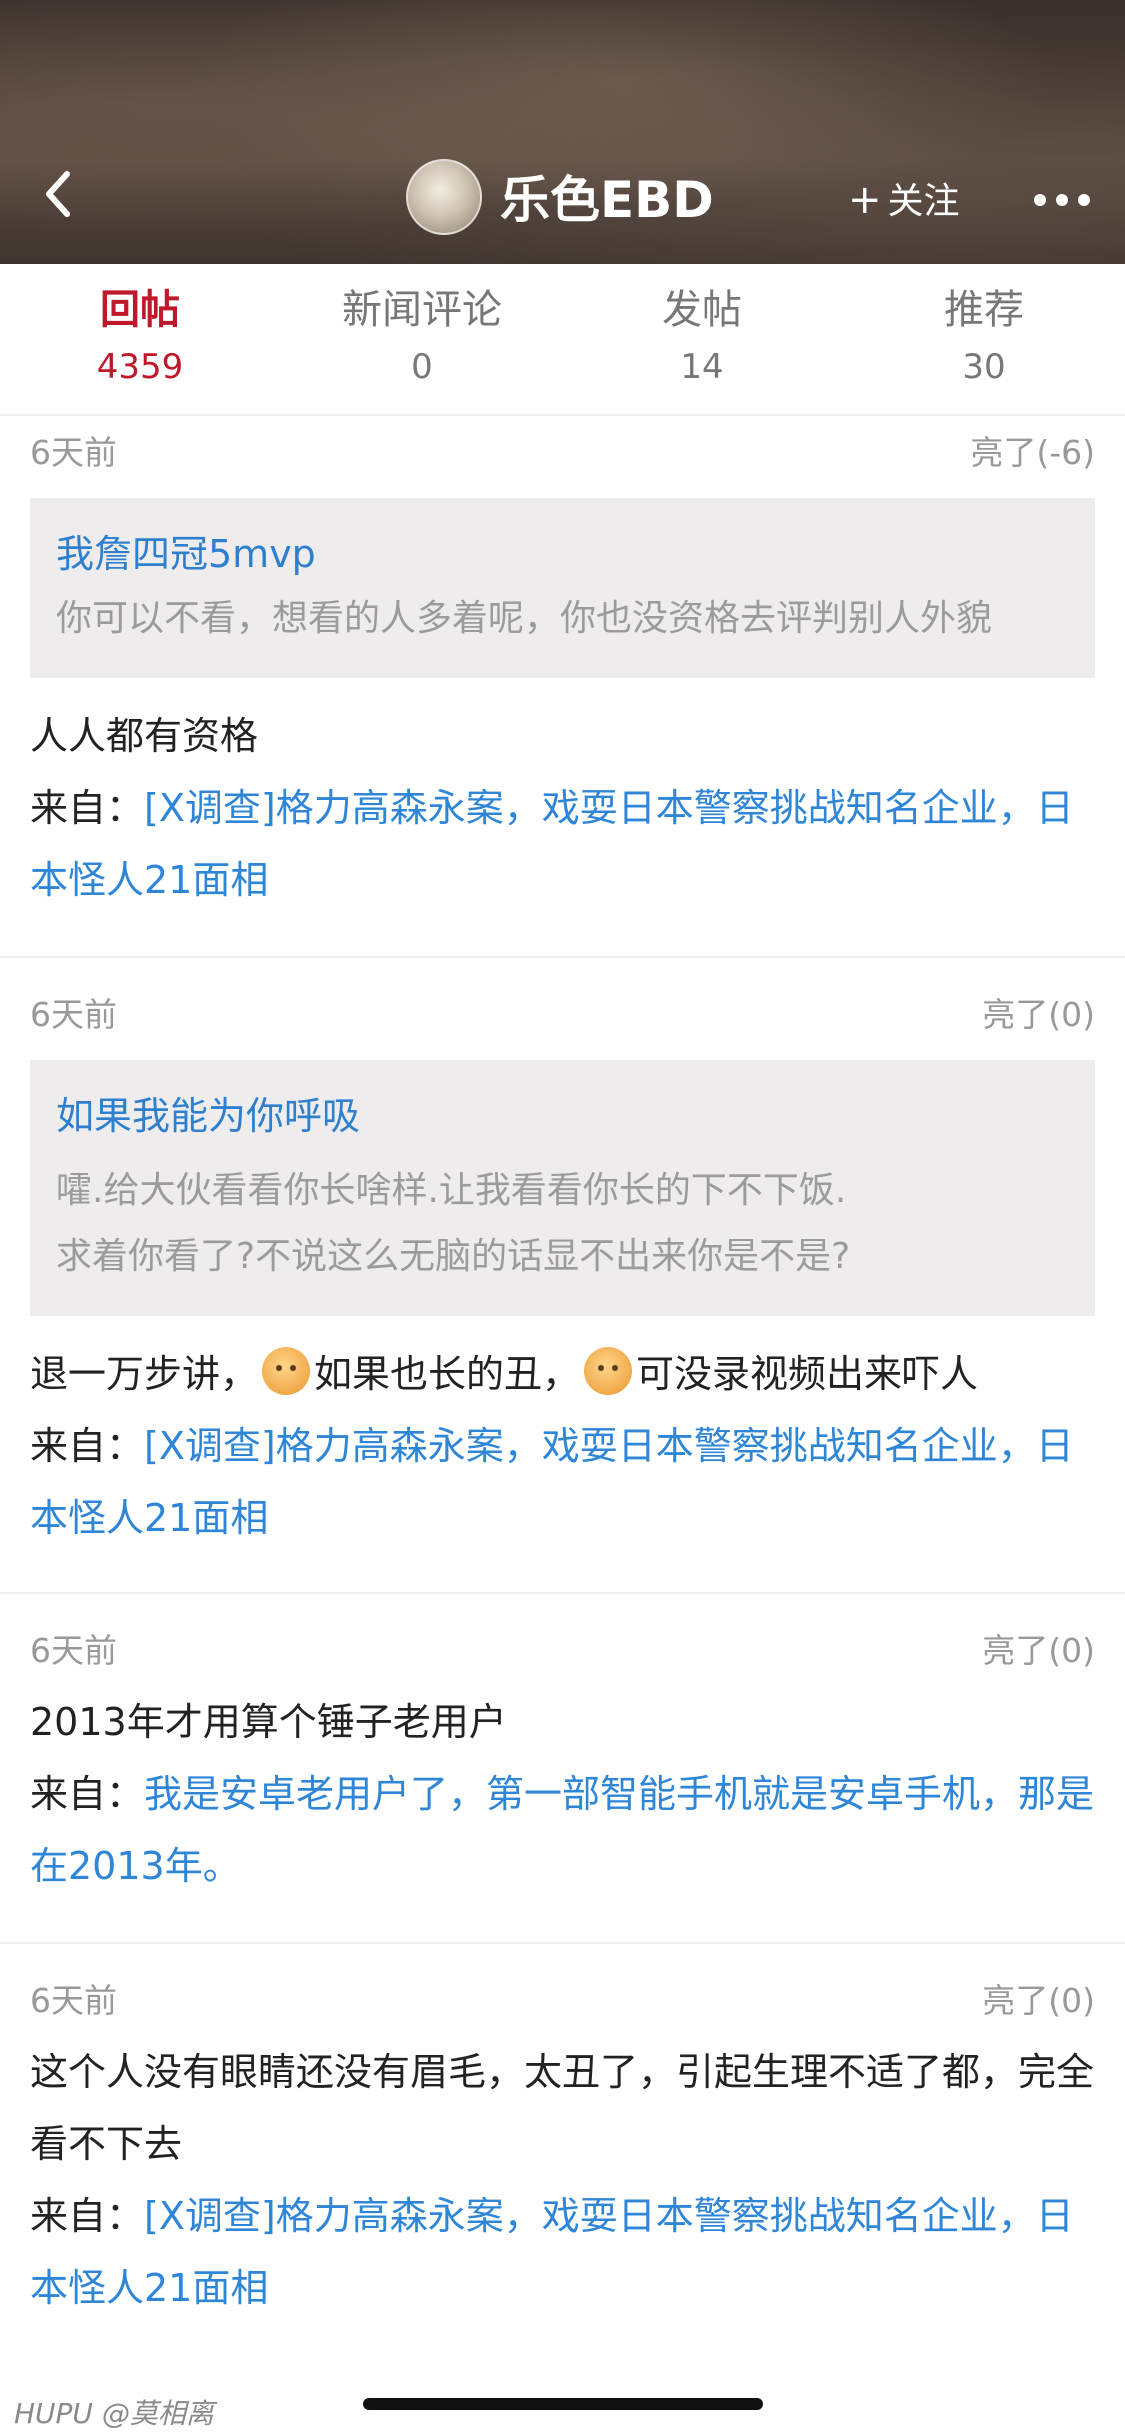  I want to click on tab-count: 4359, so click(140, 367).